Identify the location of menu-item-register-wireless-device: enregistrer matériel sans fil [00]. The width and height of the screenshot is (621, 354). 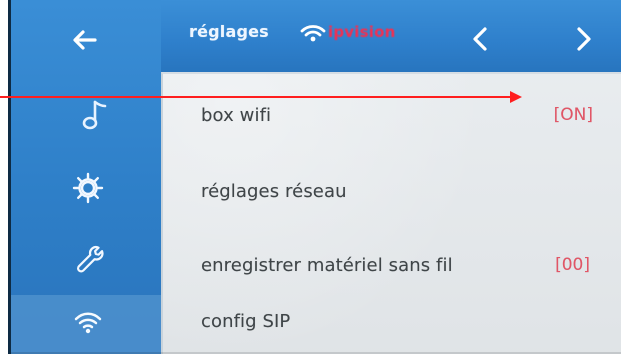
(406, 265).